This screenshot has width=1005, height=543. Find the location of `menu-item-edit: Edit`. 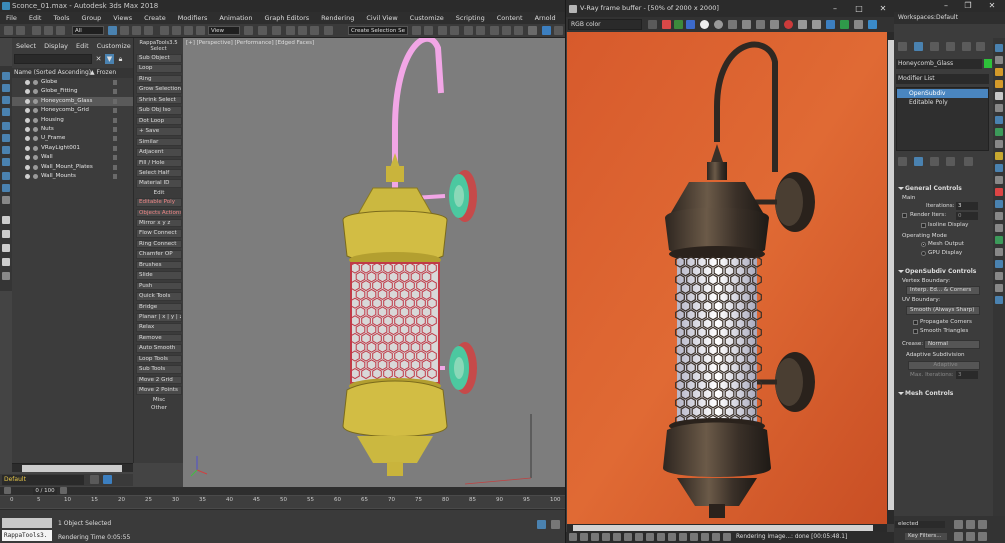

menu-item-edit: Edit is located at coordinates (35, 18).